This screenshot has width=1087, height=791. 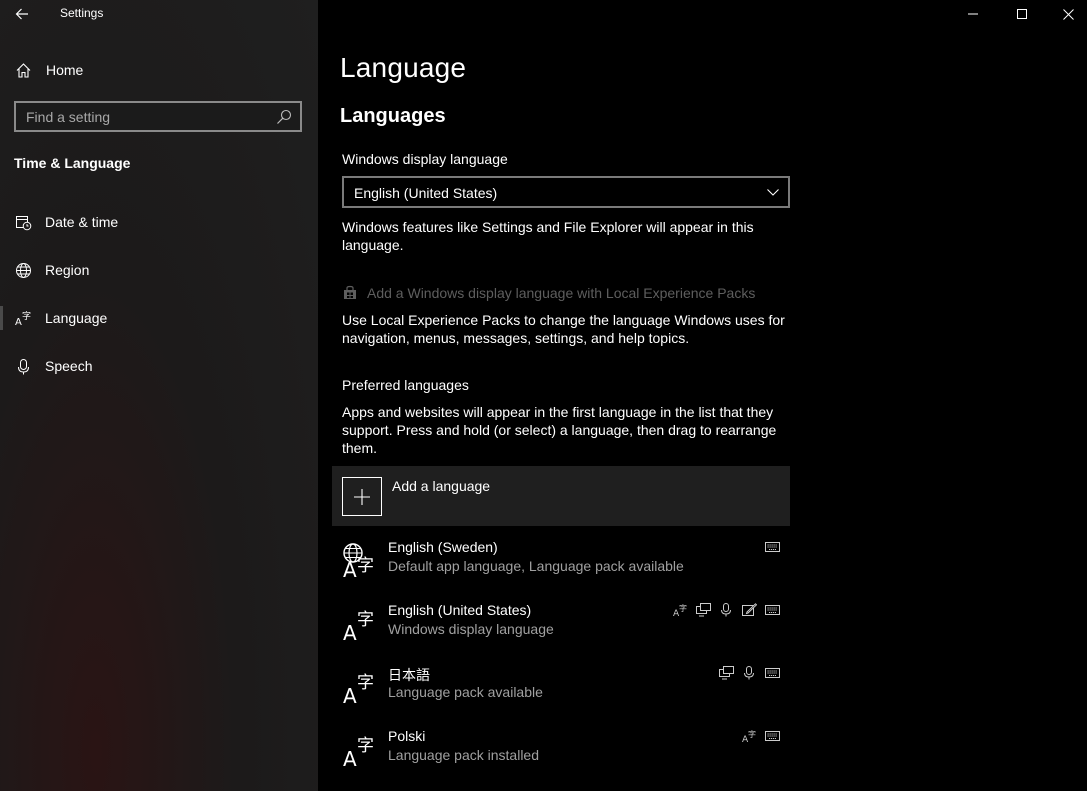 I want to click on sidebar-item-date-time: Date & time, so click(x=159, y=222).